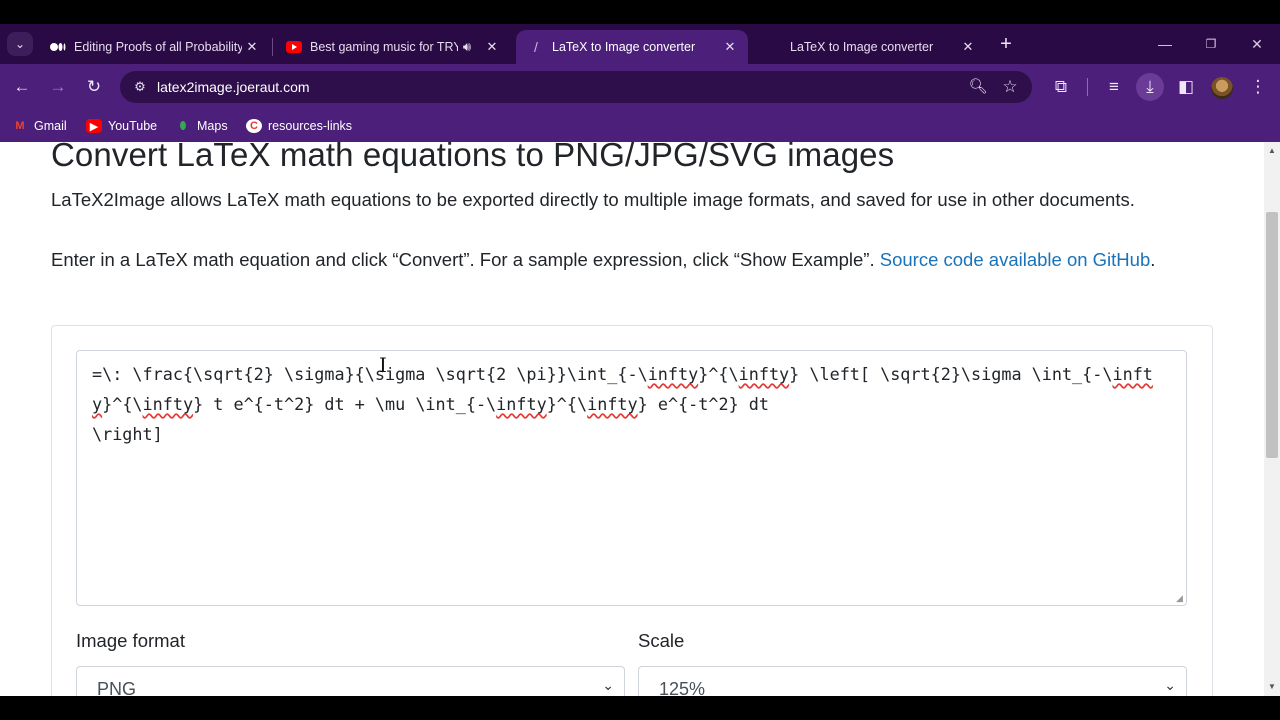 The height and width of the screenshot is (720, 1280). I want to click on url-text: latex2image.joeraut.com, so click(233, 87).